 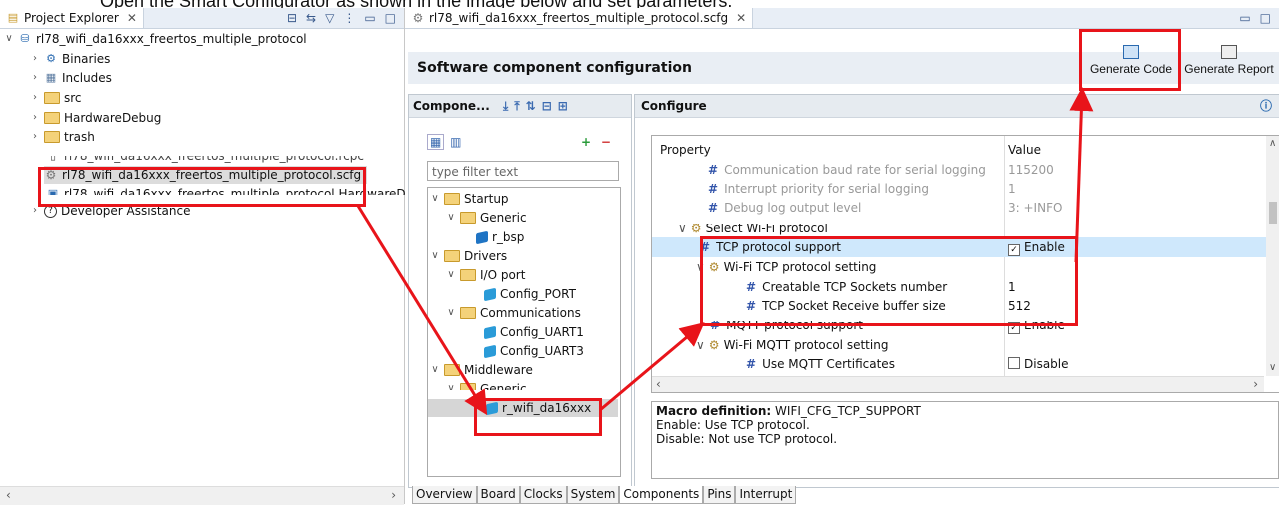 What do you see at coordinates (455, 142) in the screenshot?
I see `tree-view-icon: ▥` at bounding box center [455, 142].